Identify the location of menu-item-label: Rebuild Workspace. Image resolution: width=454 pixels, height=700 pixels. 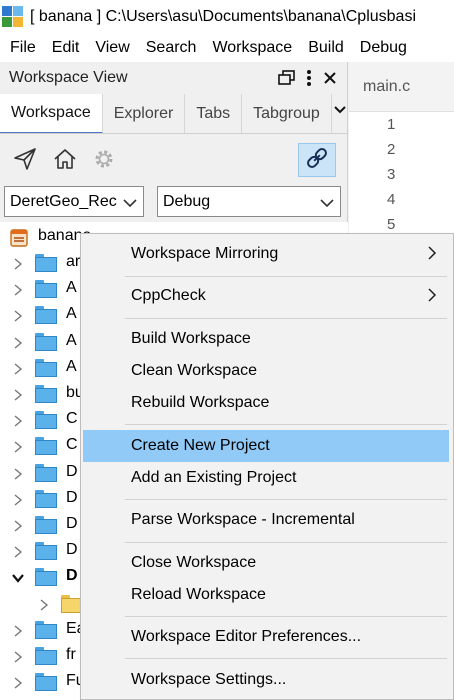
(200, 402).